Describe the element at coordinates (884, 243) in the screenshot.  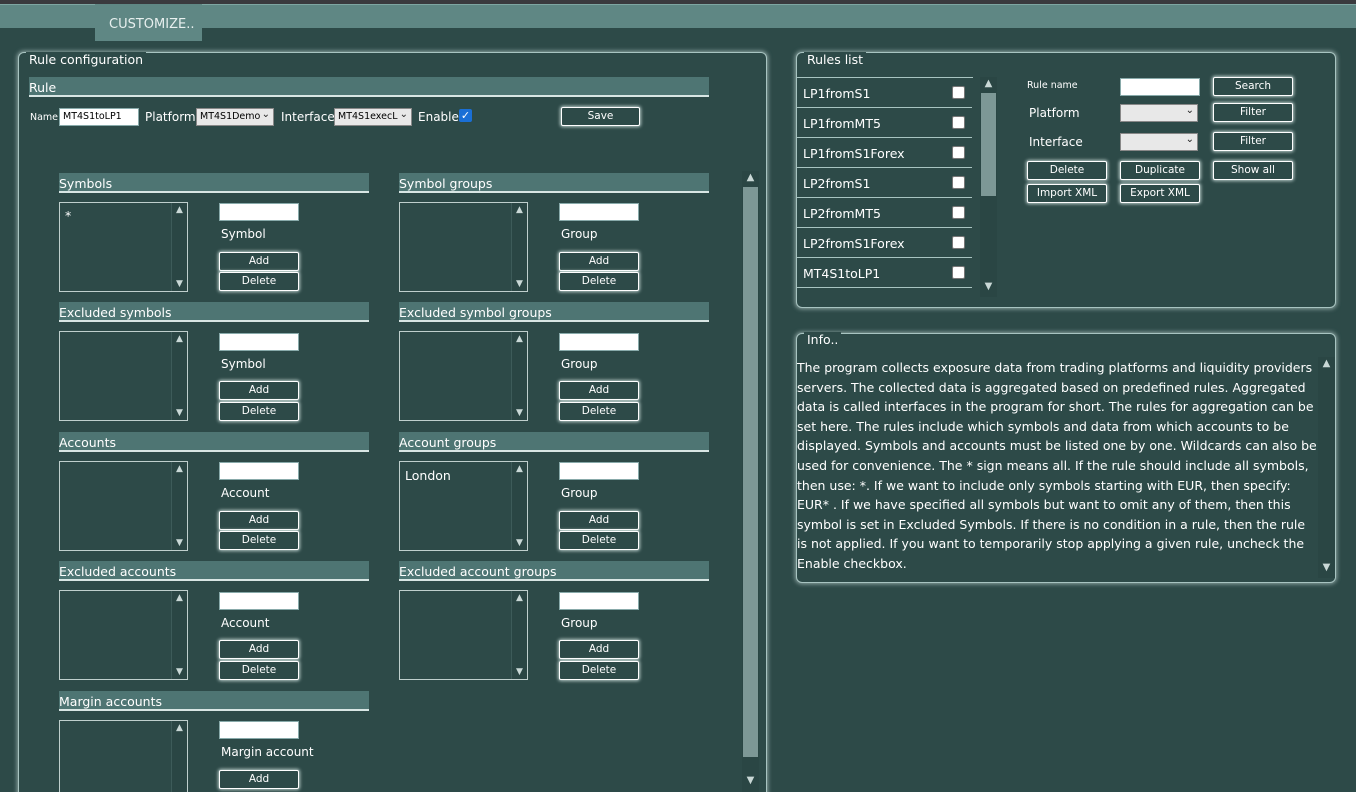
I see `table-row: LP2fromS1Forex` at that location.